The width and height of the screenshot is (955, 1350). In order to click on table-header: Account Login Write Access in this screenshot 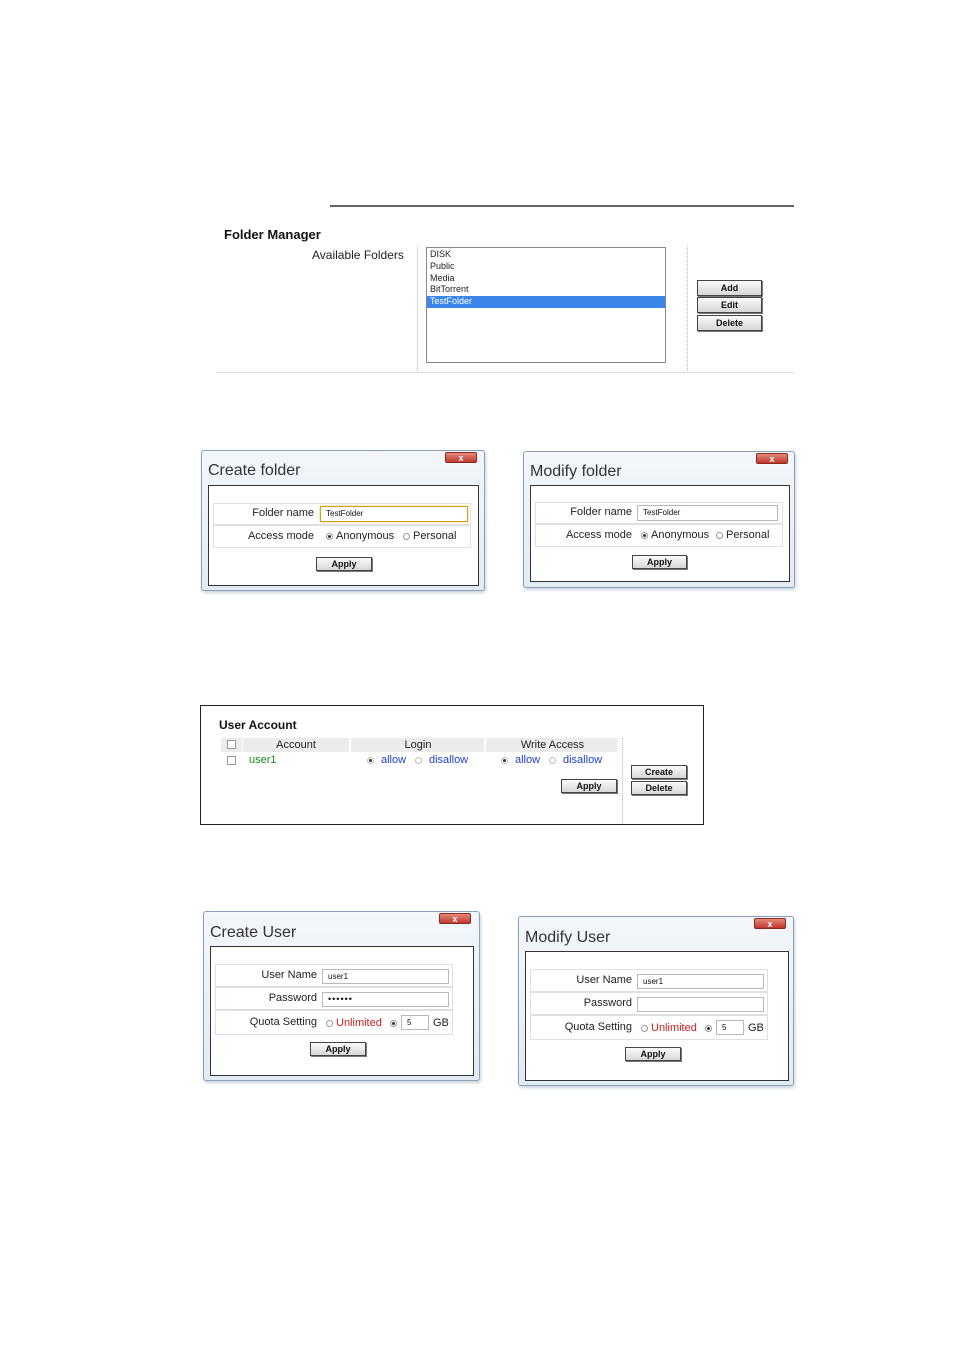, I will do `click(419, 745)`.